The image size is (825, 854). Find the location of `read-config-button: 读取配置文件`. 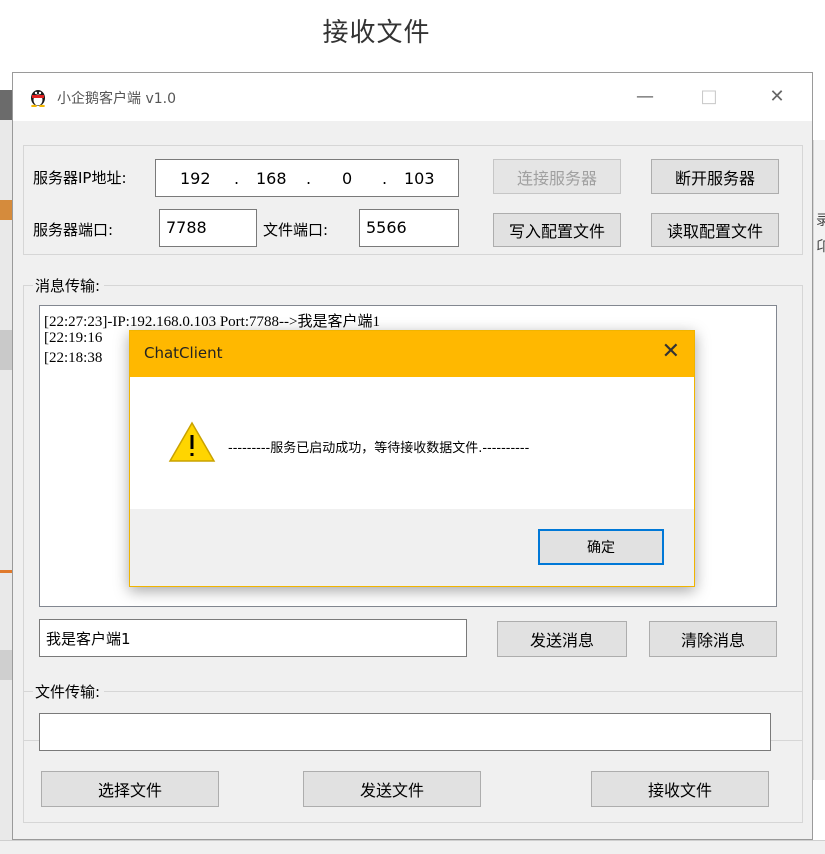

read-config-button: 读取配置文件 is located at coordinates (715, 230).